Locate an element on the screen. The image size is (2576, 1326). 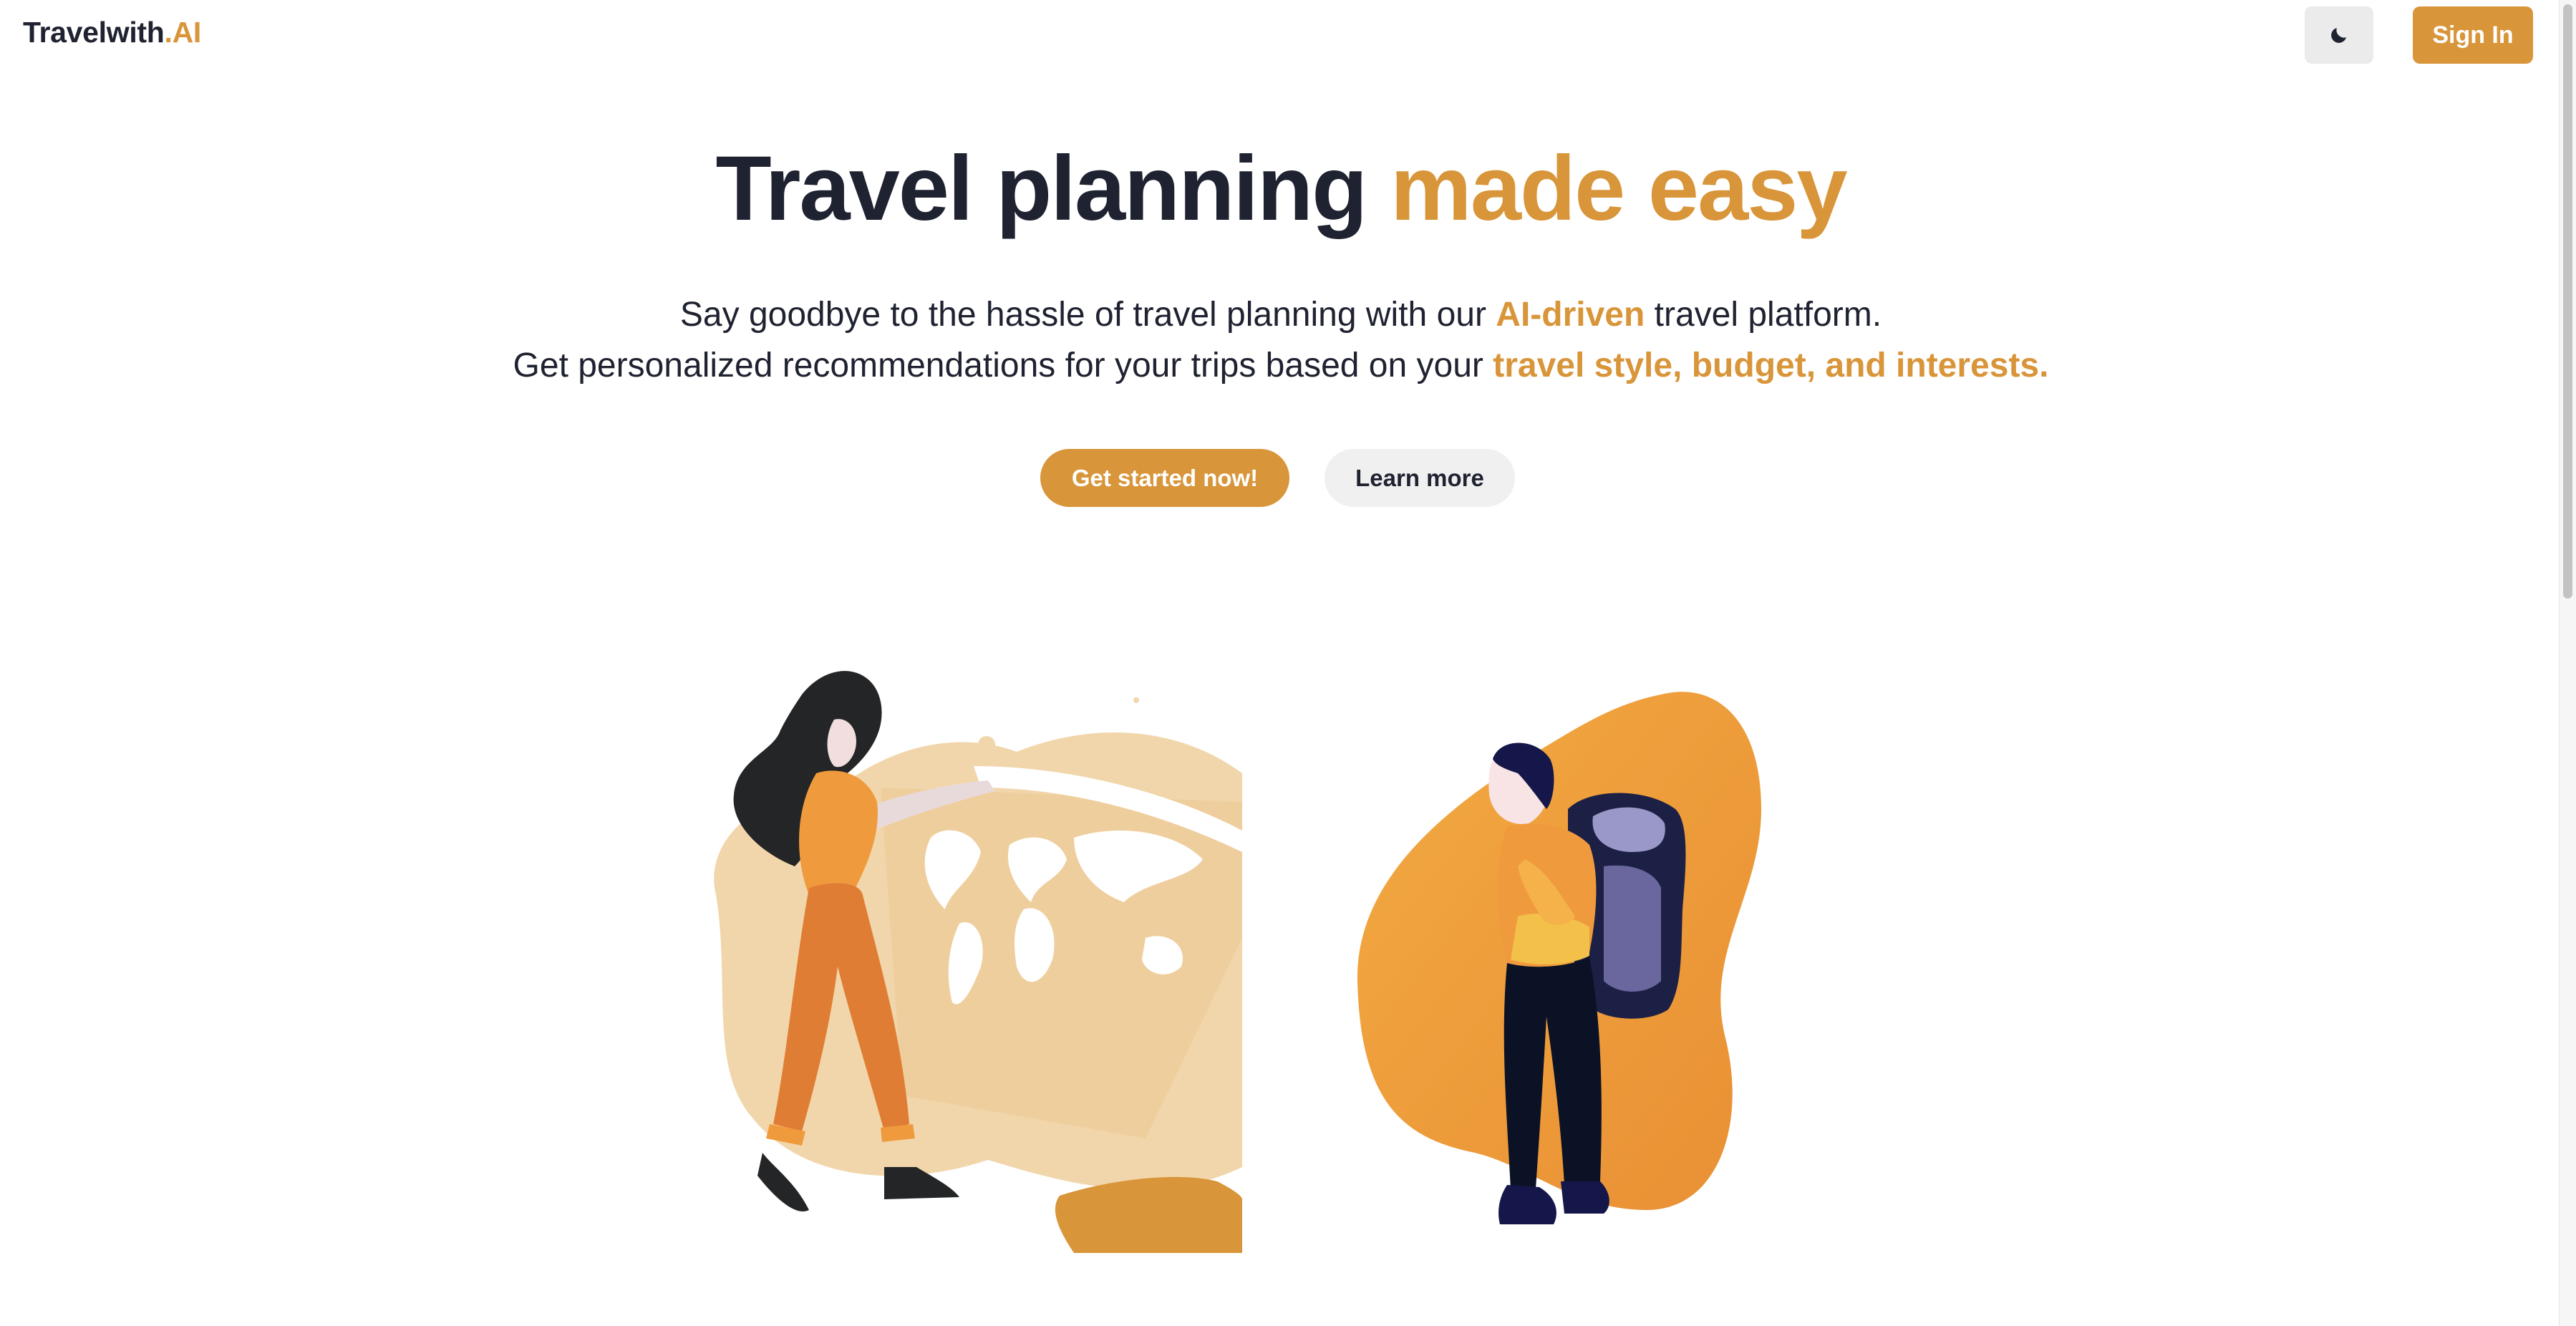
brand-logo: Travelwith.AI is located at coordinates (112, 32).